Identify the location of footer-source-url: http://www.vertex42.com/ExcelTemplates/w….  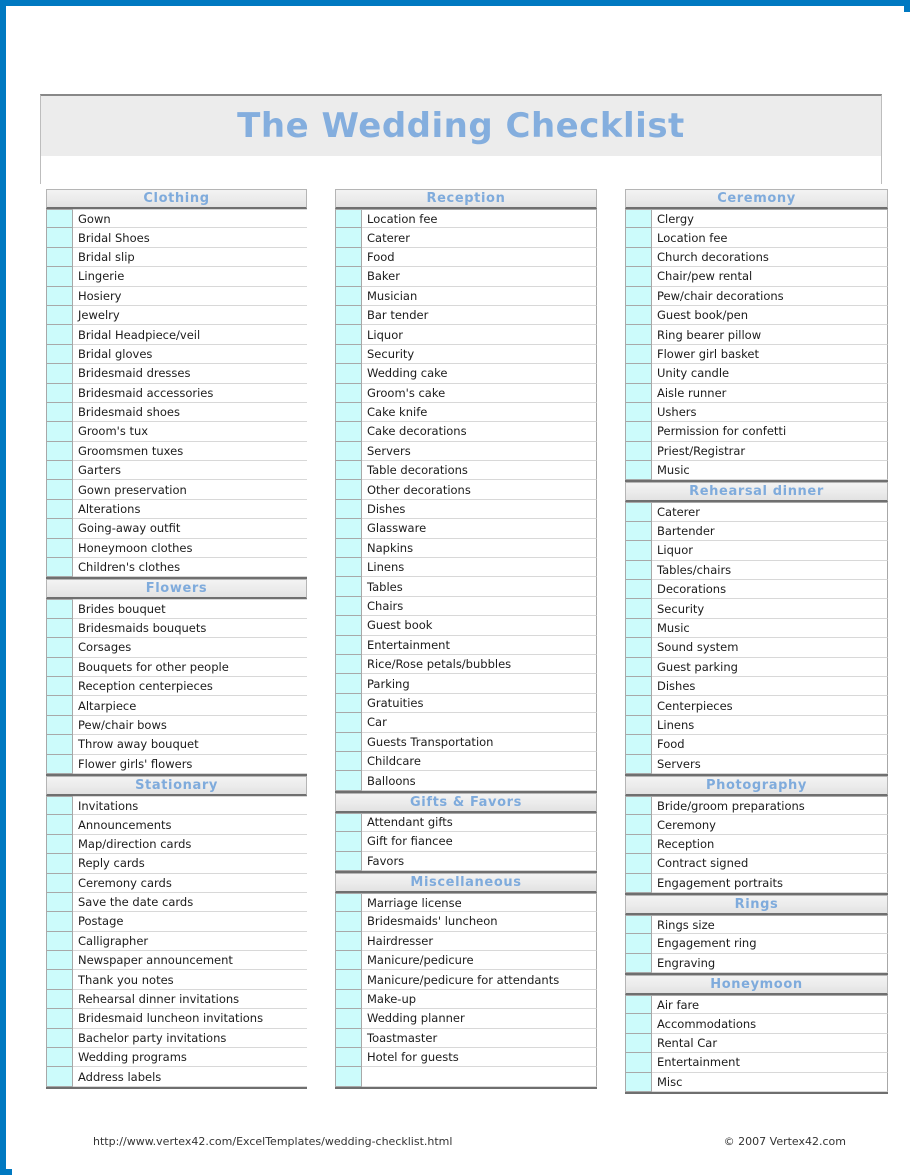
(249, 1141).